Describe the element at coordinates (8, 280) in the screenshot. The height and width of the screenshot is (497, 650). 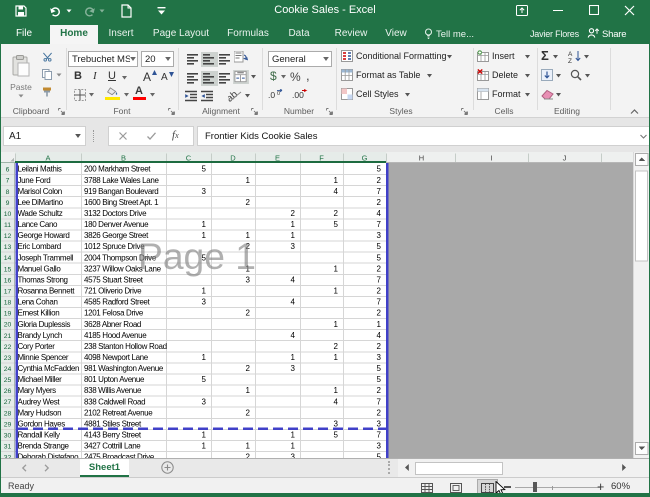
I see `svg-text: 16` at that location.